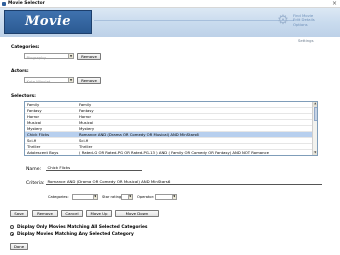  I want to click on banner-divider, so click(194, 22).